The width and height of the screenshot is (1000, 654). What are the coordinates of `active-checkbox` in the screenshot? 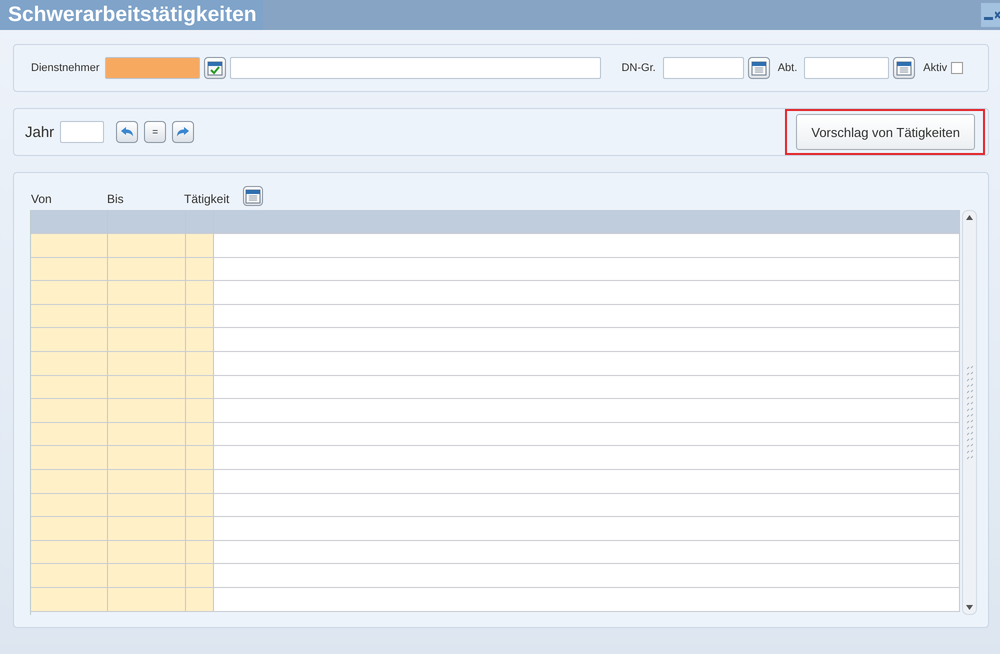 It's located at (957, 68).